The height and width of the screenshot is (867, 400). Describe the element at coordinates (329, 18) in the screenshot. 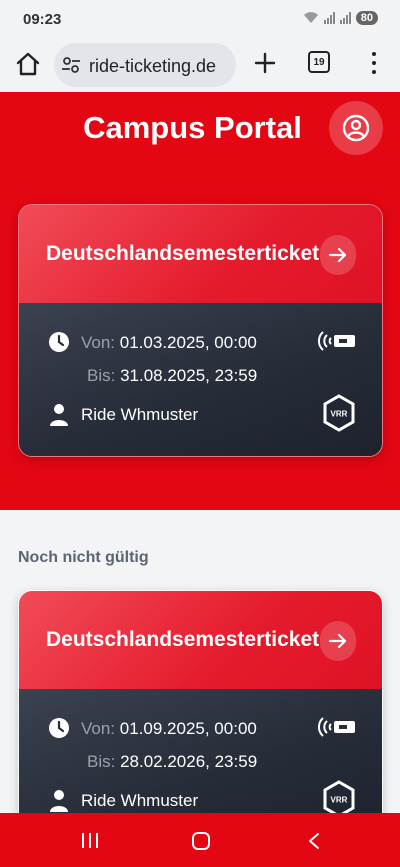

I see `signal-icon` at that location.